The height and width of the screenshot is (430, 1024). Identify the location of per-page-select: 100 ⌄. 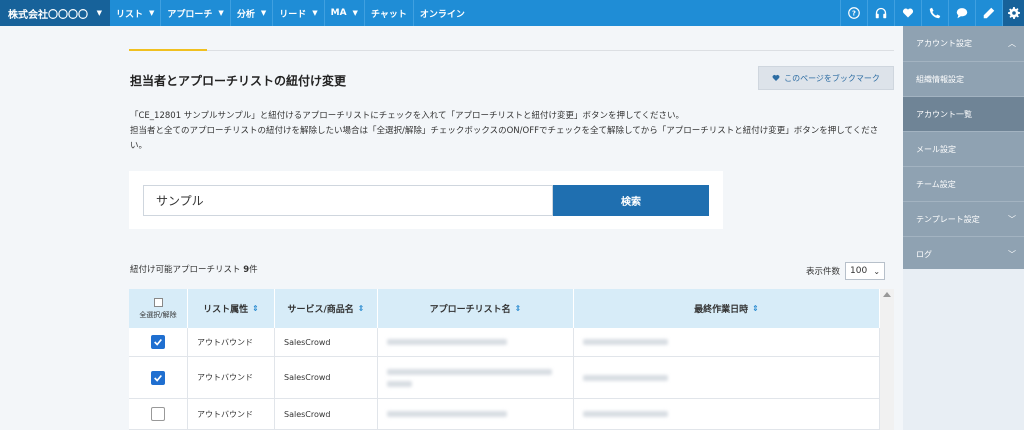
(865, 271).